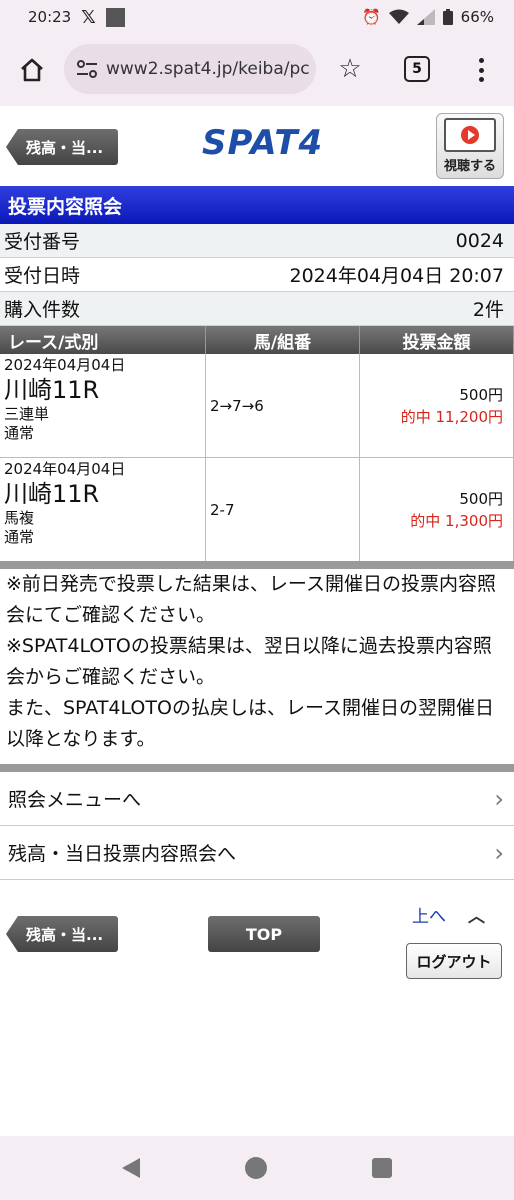 Image resolution: width=514 pixels, height=1200 pixels. I want to click on page-title: 投票内容照会, so click(257, 205).